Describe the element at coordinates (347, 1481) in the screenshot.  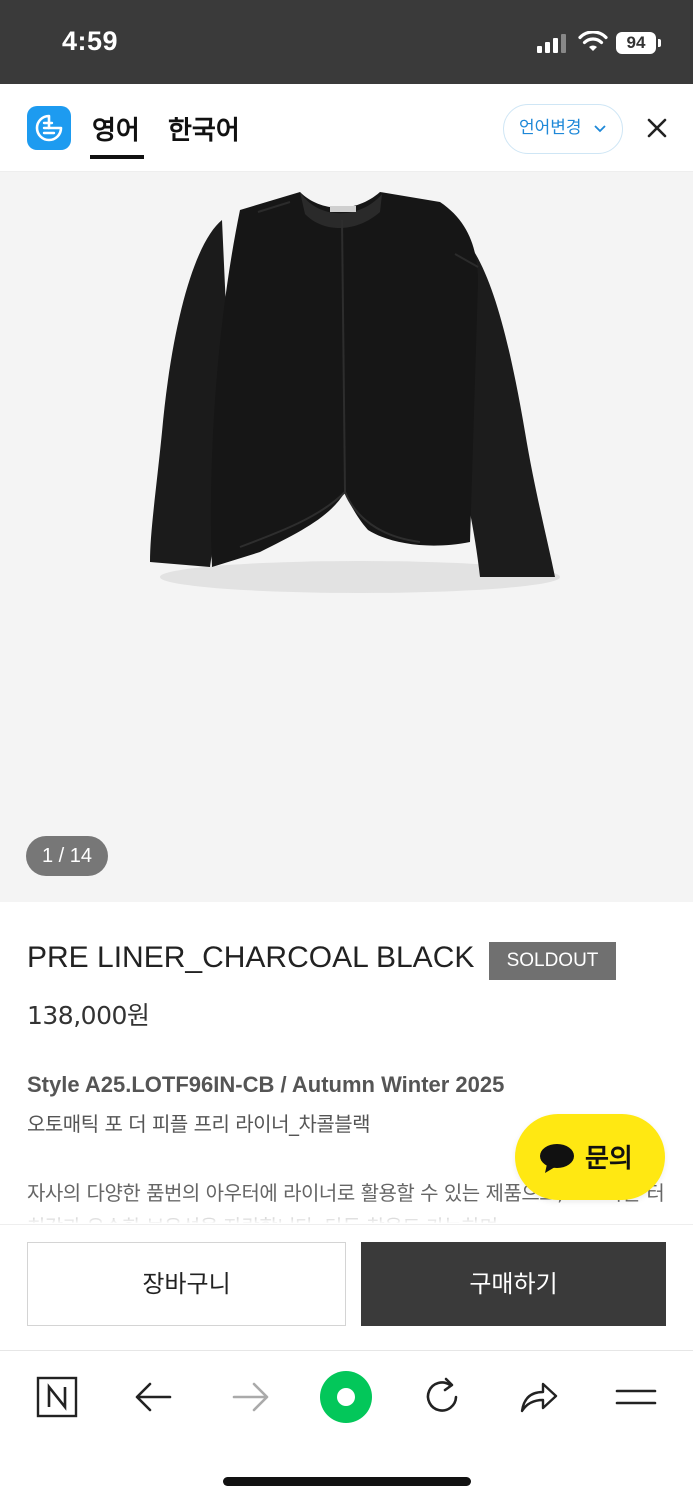
I see `home-indicator` at that location.